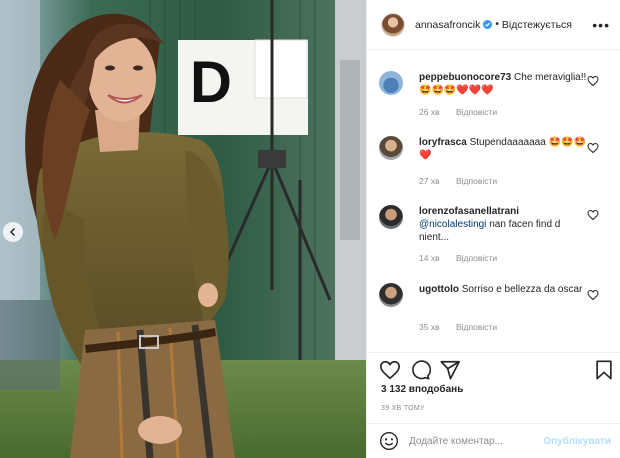 The width and height of the screenshot is (620, 458). Describe the element at coordinates (429, 181) in the screenshot. I see `comment-age: 27 хв` at that location.